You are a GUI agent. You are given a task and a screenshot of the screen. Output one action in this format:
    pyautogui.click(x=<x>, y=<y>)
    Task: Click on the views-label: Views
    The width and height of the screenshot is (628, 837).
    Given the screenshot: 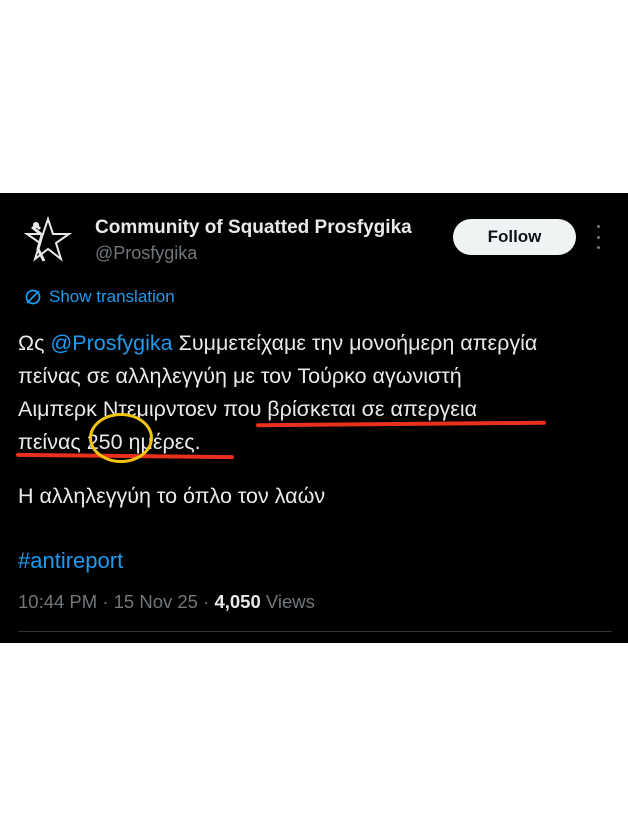 What is the action you would take?
    pyautogui.click(x=290, y=601)
    